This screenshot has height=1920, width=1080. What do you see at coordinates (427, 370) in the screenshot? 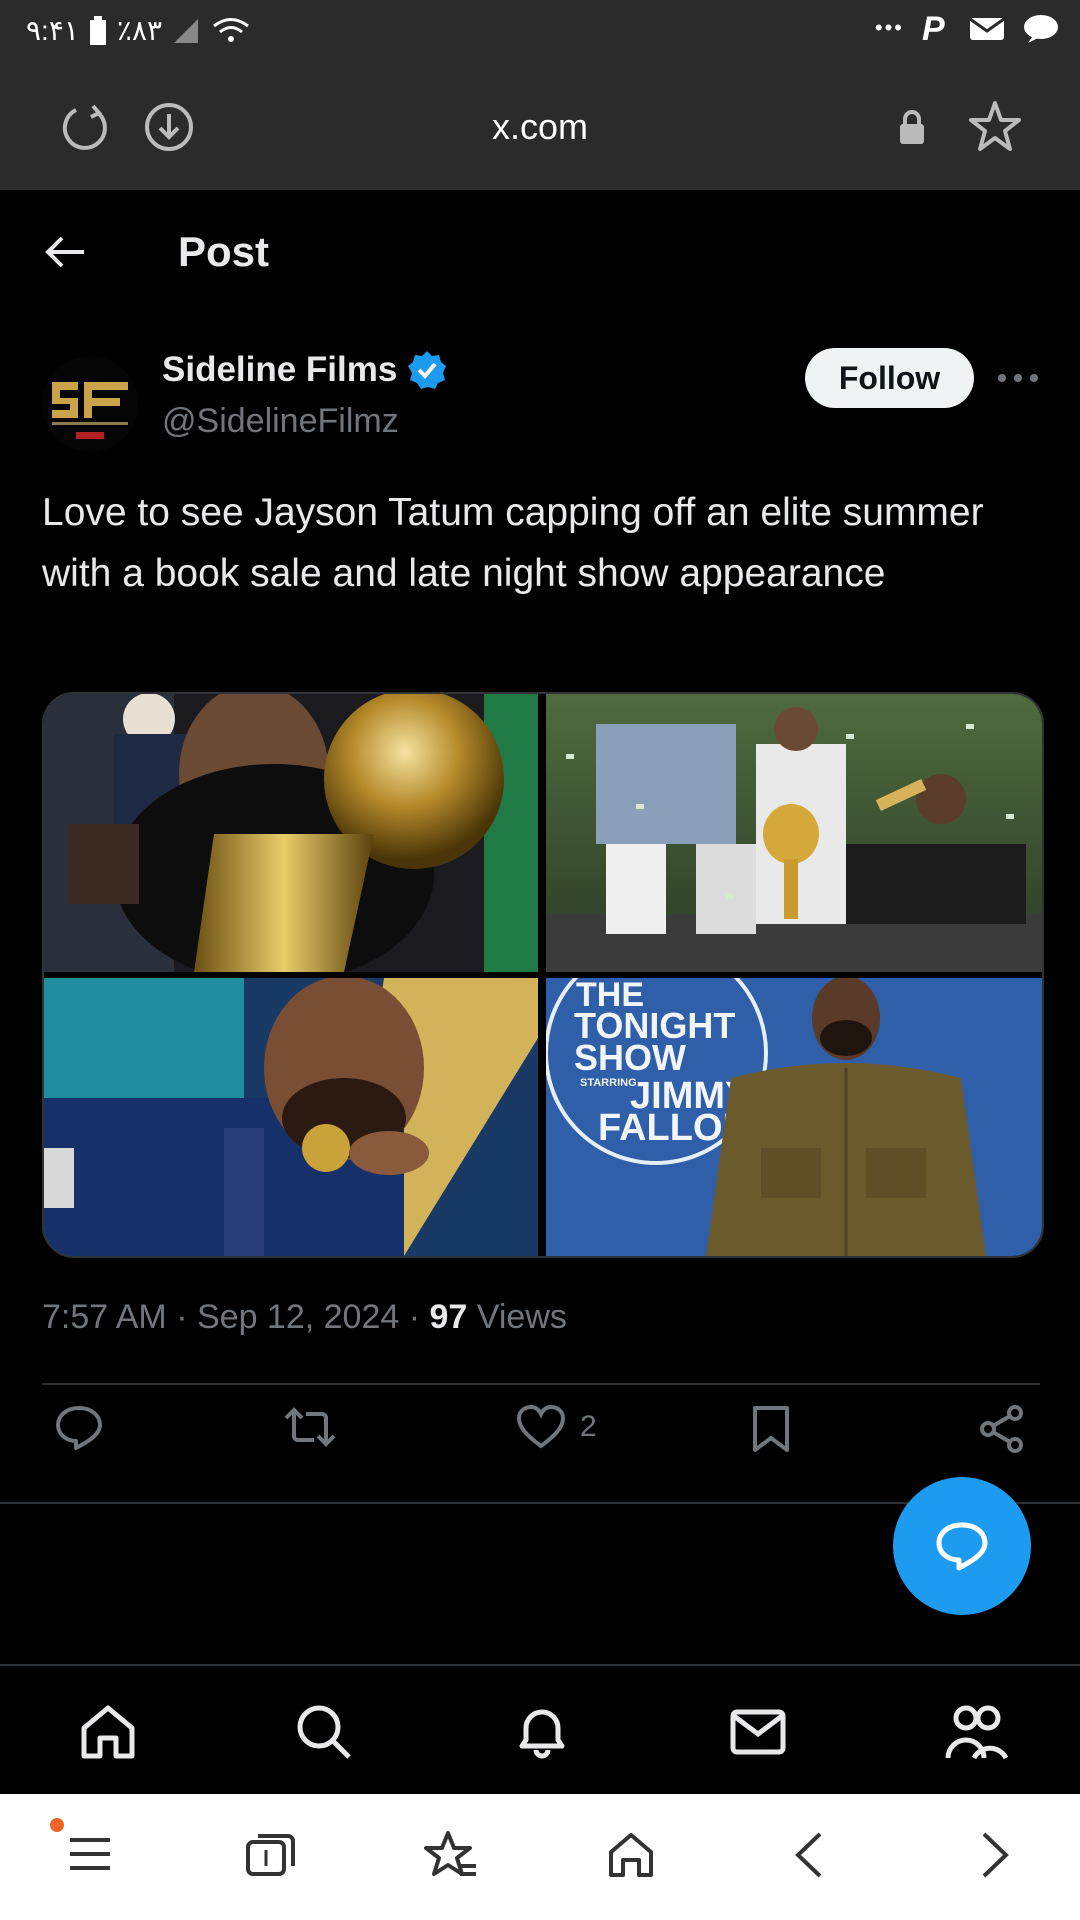
I see `verified-badge-icon` at bounding box center [427, 370].